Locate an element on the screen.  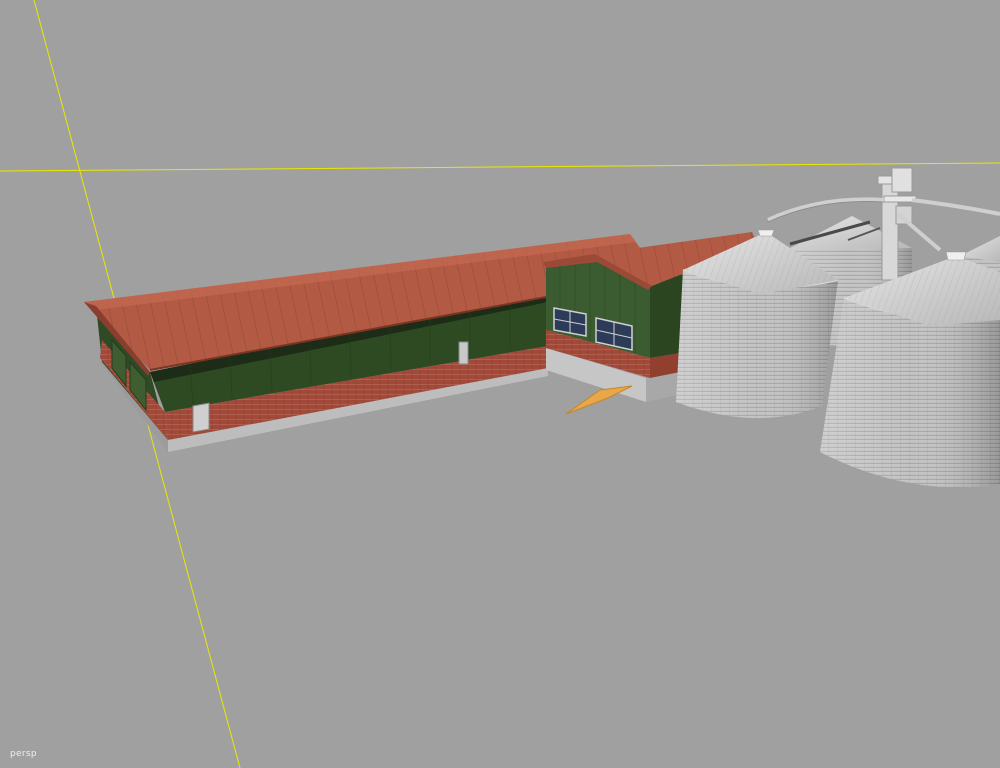
camera-label: persp is located at coordinates (23, 754).